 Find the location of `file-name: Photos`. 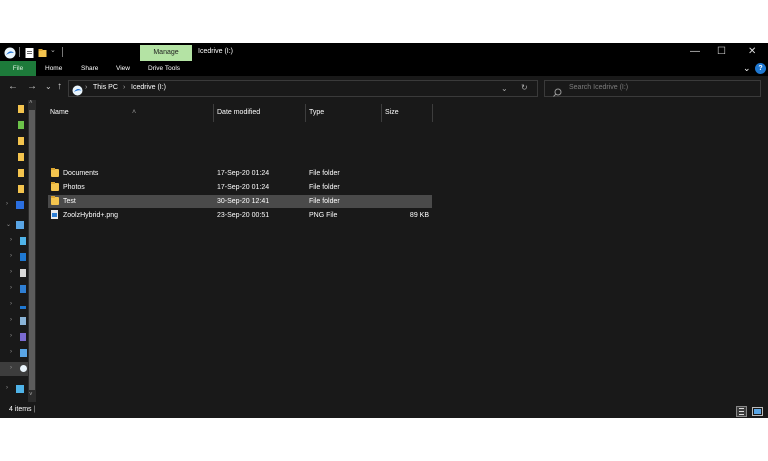

file-name: Photos is located at coordinates (74, 187).